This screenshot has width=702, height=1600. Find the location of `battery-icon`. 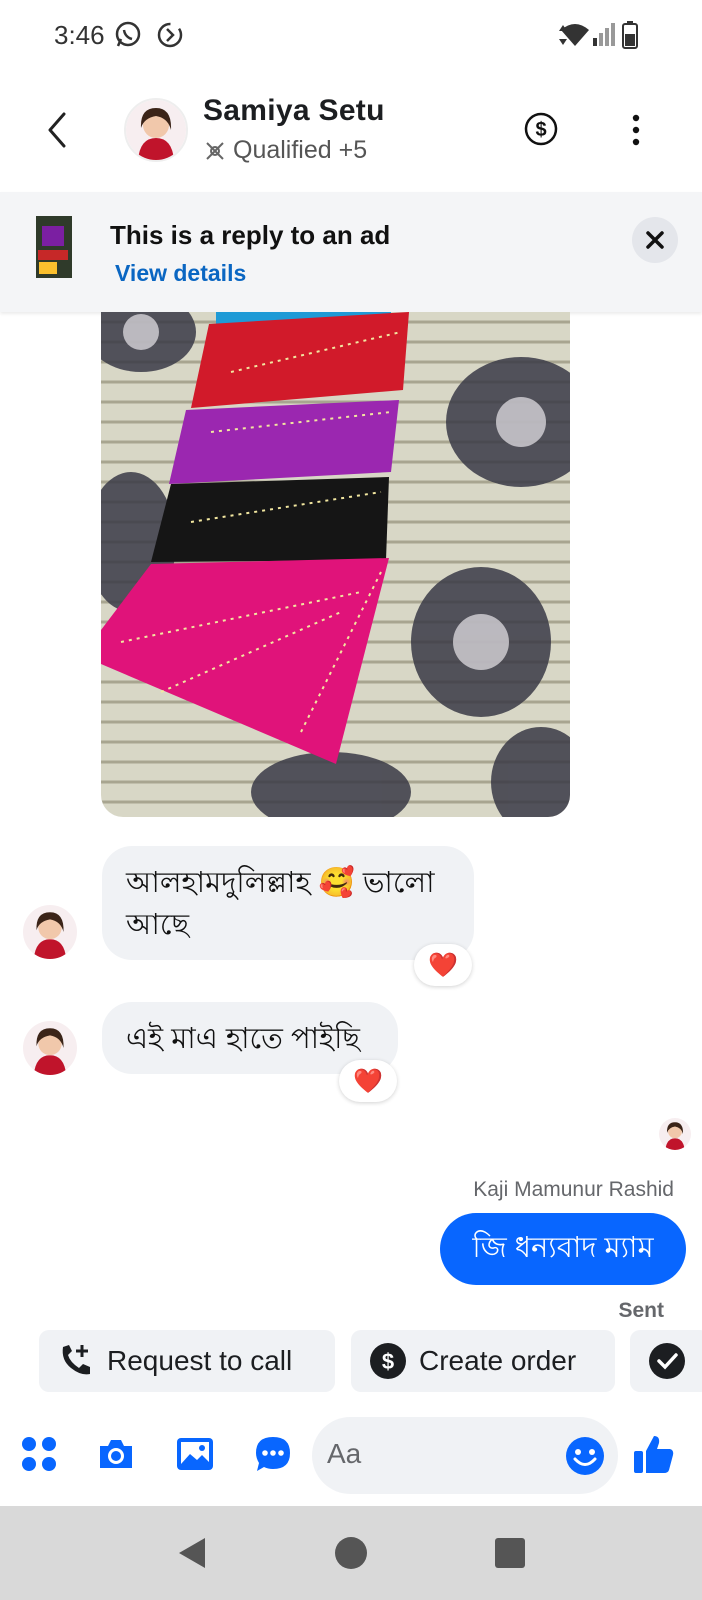

battery-icon is located at coordinates (630, 35).